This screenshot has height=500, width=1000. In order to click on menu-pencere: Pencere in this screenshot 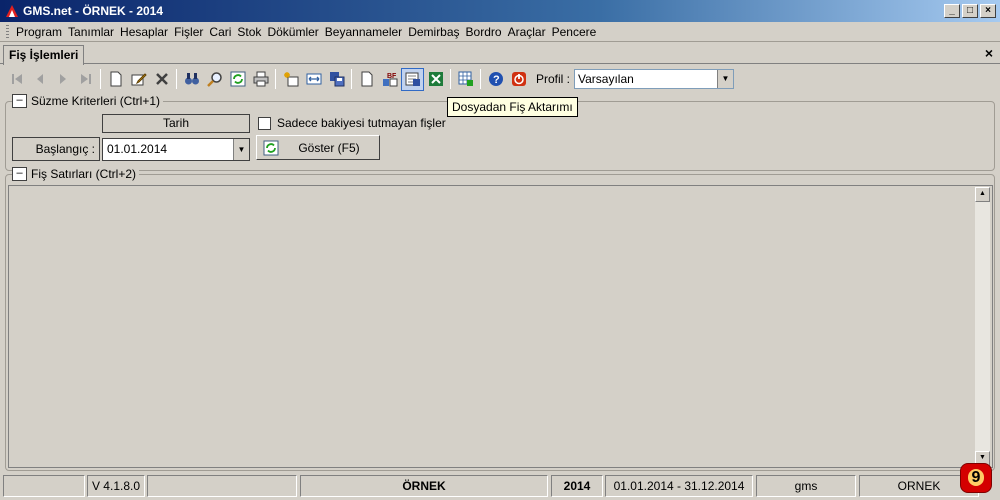, I will do `click(574, 32)`.